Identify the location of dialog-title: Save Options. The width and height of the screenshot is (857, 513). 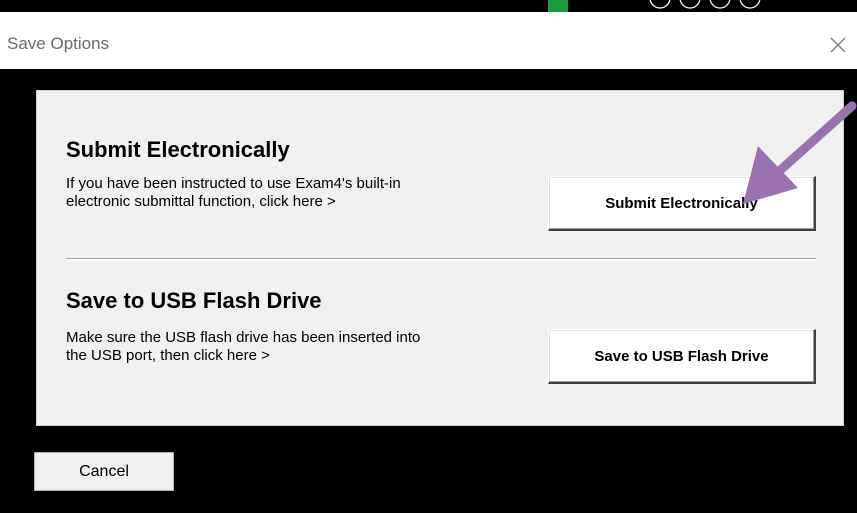
(58, 43).